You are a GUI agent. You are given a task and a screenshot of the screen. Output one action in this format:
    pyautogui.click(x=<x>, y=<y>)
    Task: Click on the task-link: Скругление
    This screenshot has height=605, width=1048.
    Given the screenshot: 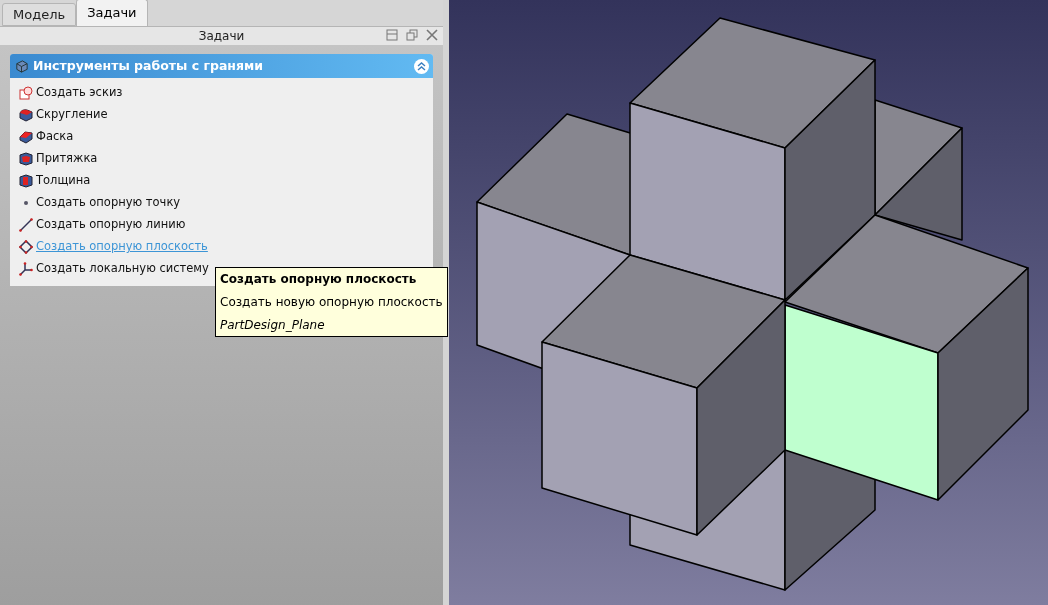 What is the action you would take?
    pyautogui.click(x=72, y=115)
    